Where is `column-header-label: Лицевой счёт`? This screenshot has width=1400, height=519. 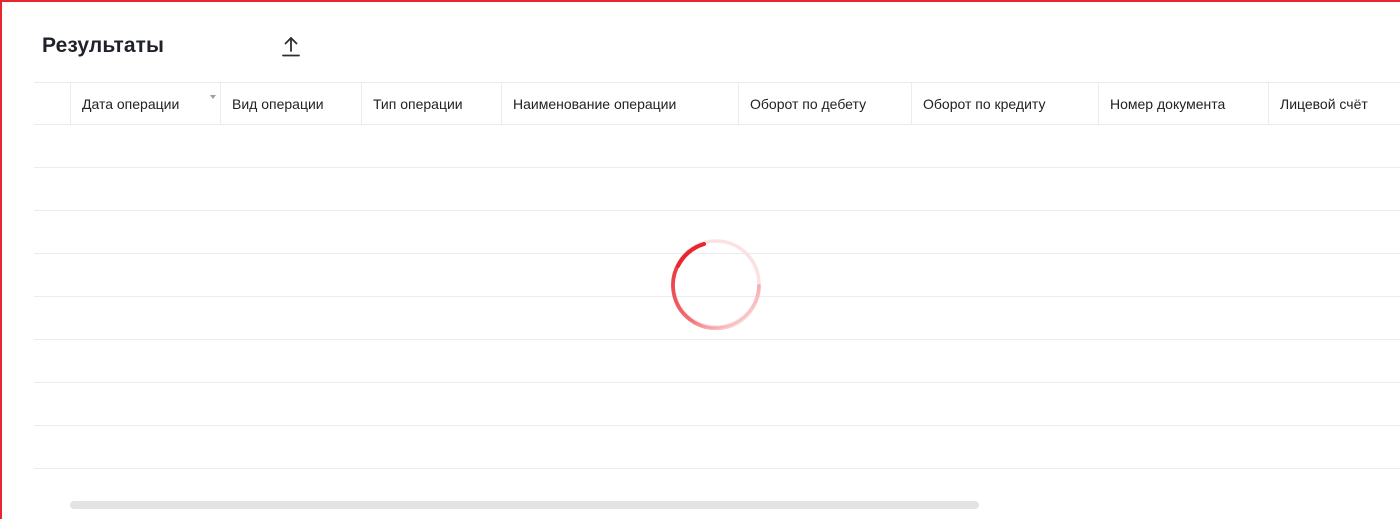
column-header-label: Лицевой счёт is located at coordinates (1324, 103).